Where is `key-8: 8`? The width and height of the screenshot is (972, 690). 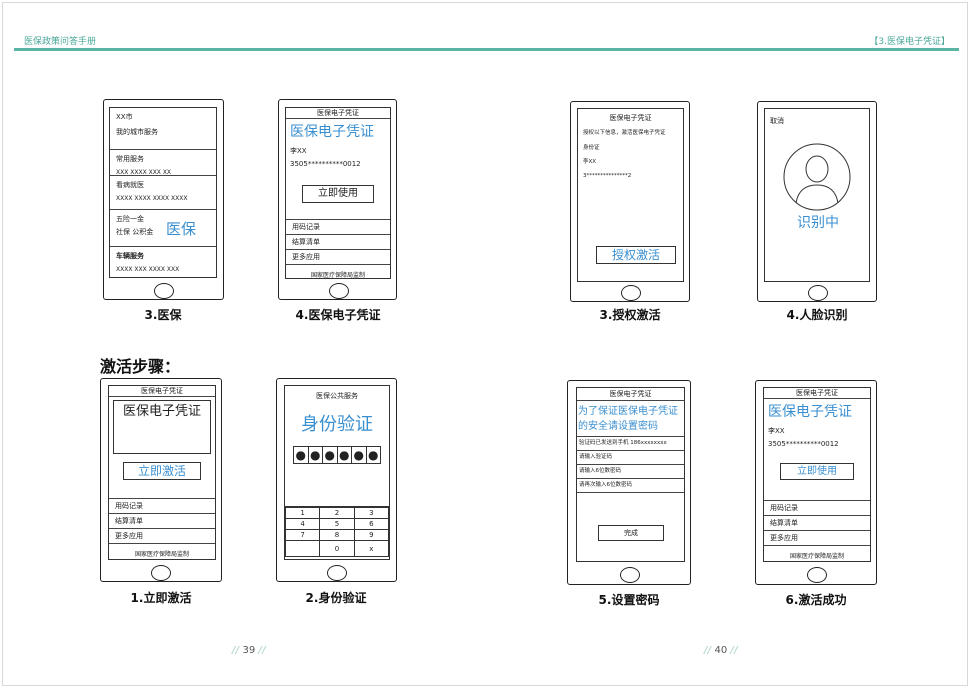
key-8: 8 is located at coordinates (337, 535).